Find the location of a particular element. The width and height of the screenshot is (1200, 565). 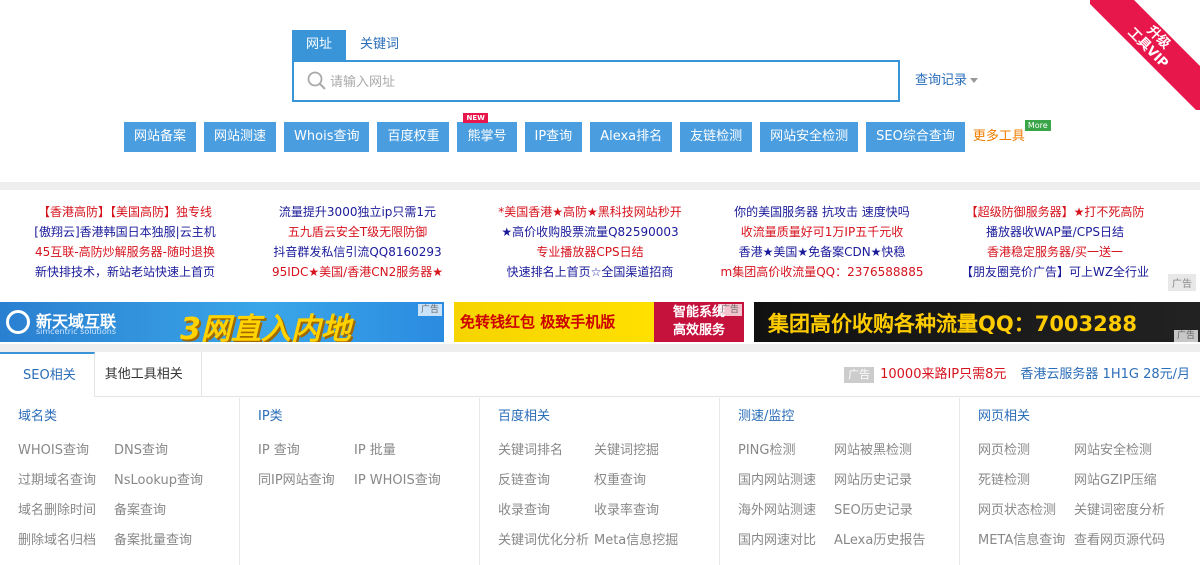

tool-link: WHOIS查询 is located at coordinates (66, 451).